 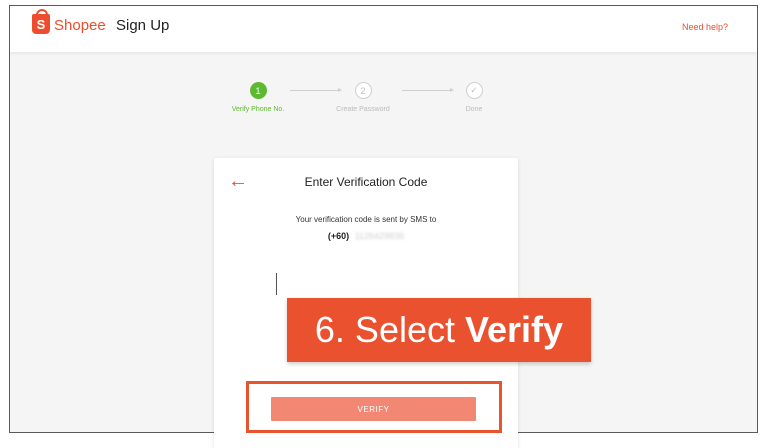 I want to click on step-done: ✓ Done, so click(x=474, y=97).